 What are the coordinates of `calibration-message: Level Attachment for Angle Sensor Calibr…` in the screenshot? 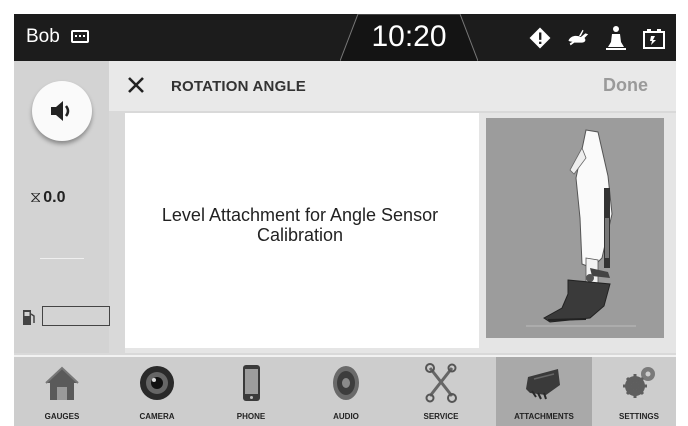 It's located at (300, 225).